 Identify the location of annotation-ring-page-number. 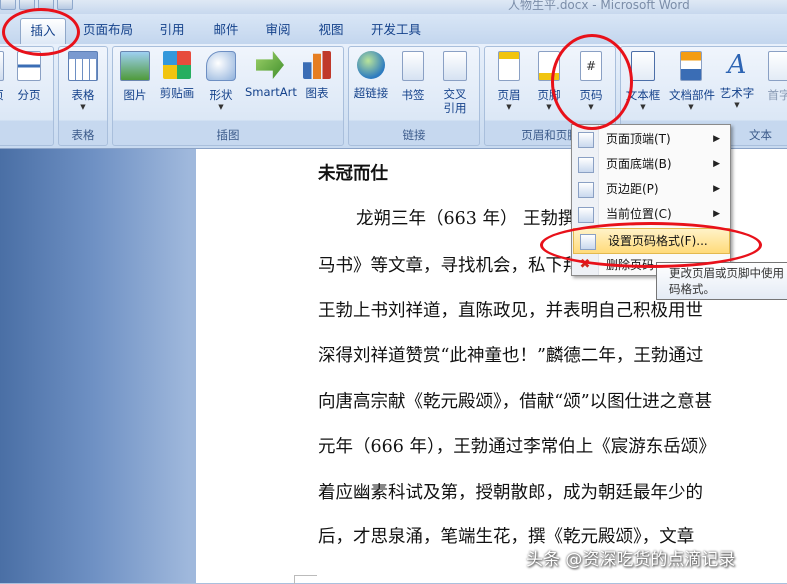
(592, 82).